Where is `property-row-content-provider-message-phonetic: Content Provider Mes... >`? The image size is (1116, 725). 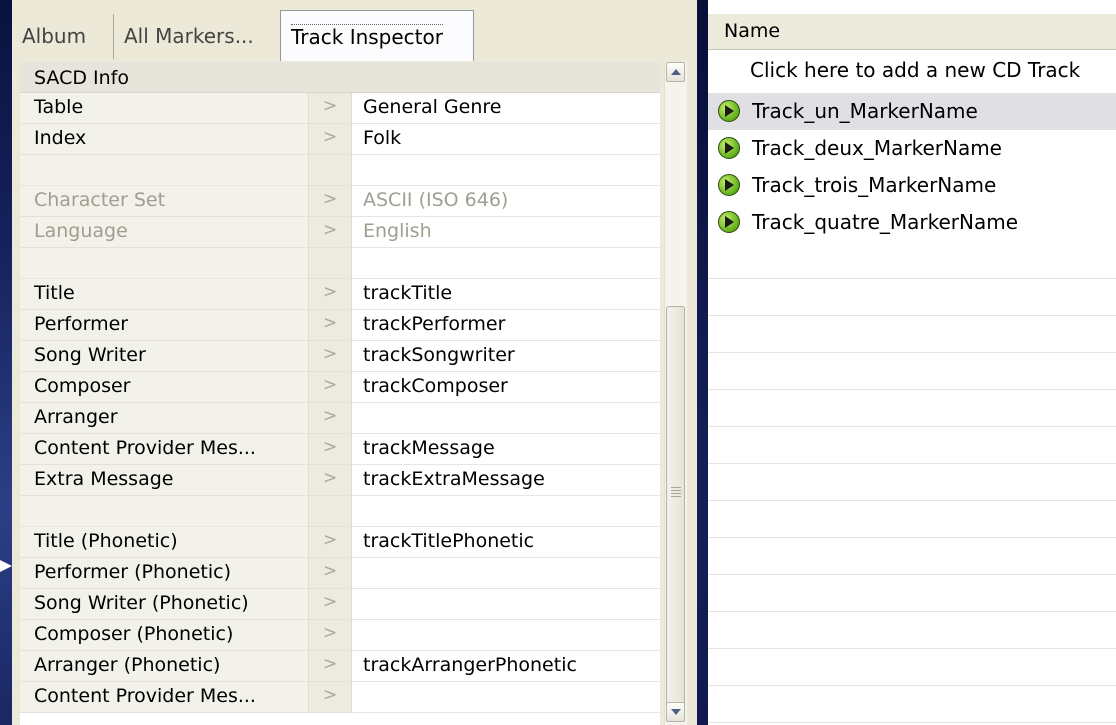 property-row-content-provider-message-phonetic: Content Provider Mes... > is located at coordinates (340, 697).